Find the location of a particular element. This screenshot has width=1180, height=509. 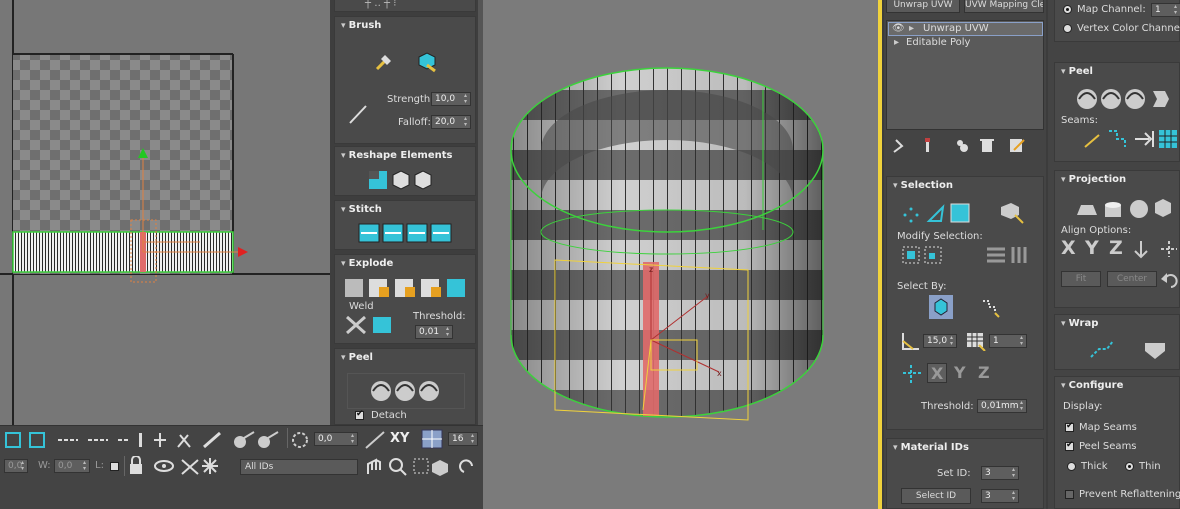

axis-x-button: X is located at coordinates (937, 373).